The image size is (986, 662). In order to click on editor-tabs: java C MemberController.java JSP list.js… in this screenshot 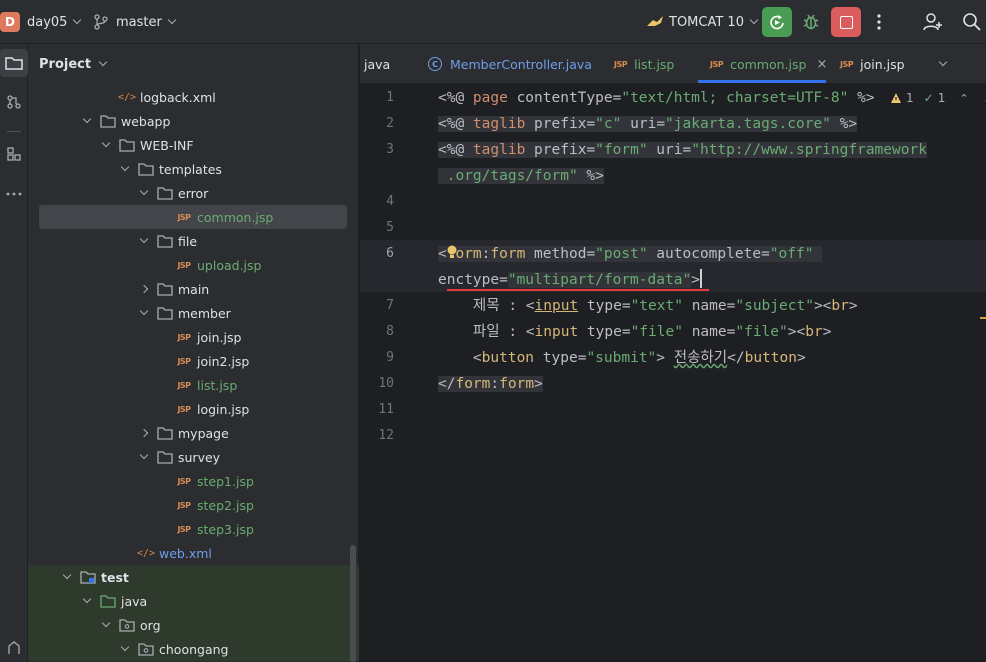, I will do `click(673, 64)`.